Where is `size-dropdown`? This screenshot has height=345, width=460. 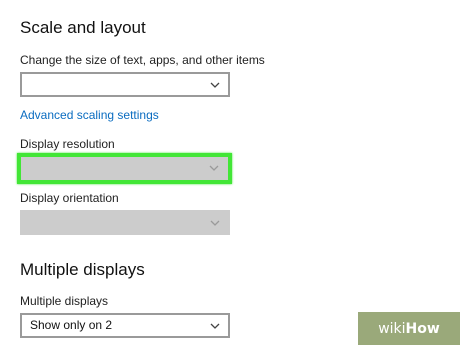
size-dropdown is located at coordinates (125, 84).